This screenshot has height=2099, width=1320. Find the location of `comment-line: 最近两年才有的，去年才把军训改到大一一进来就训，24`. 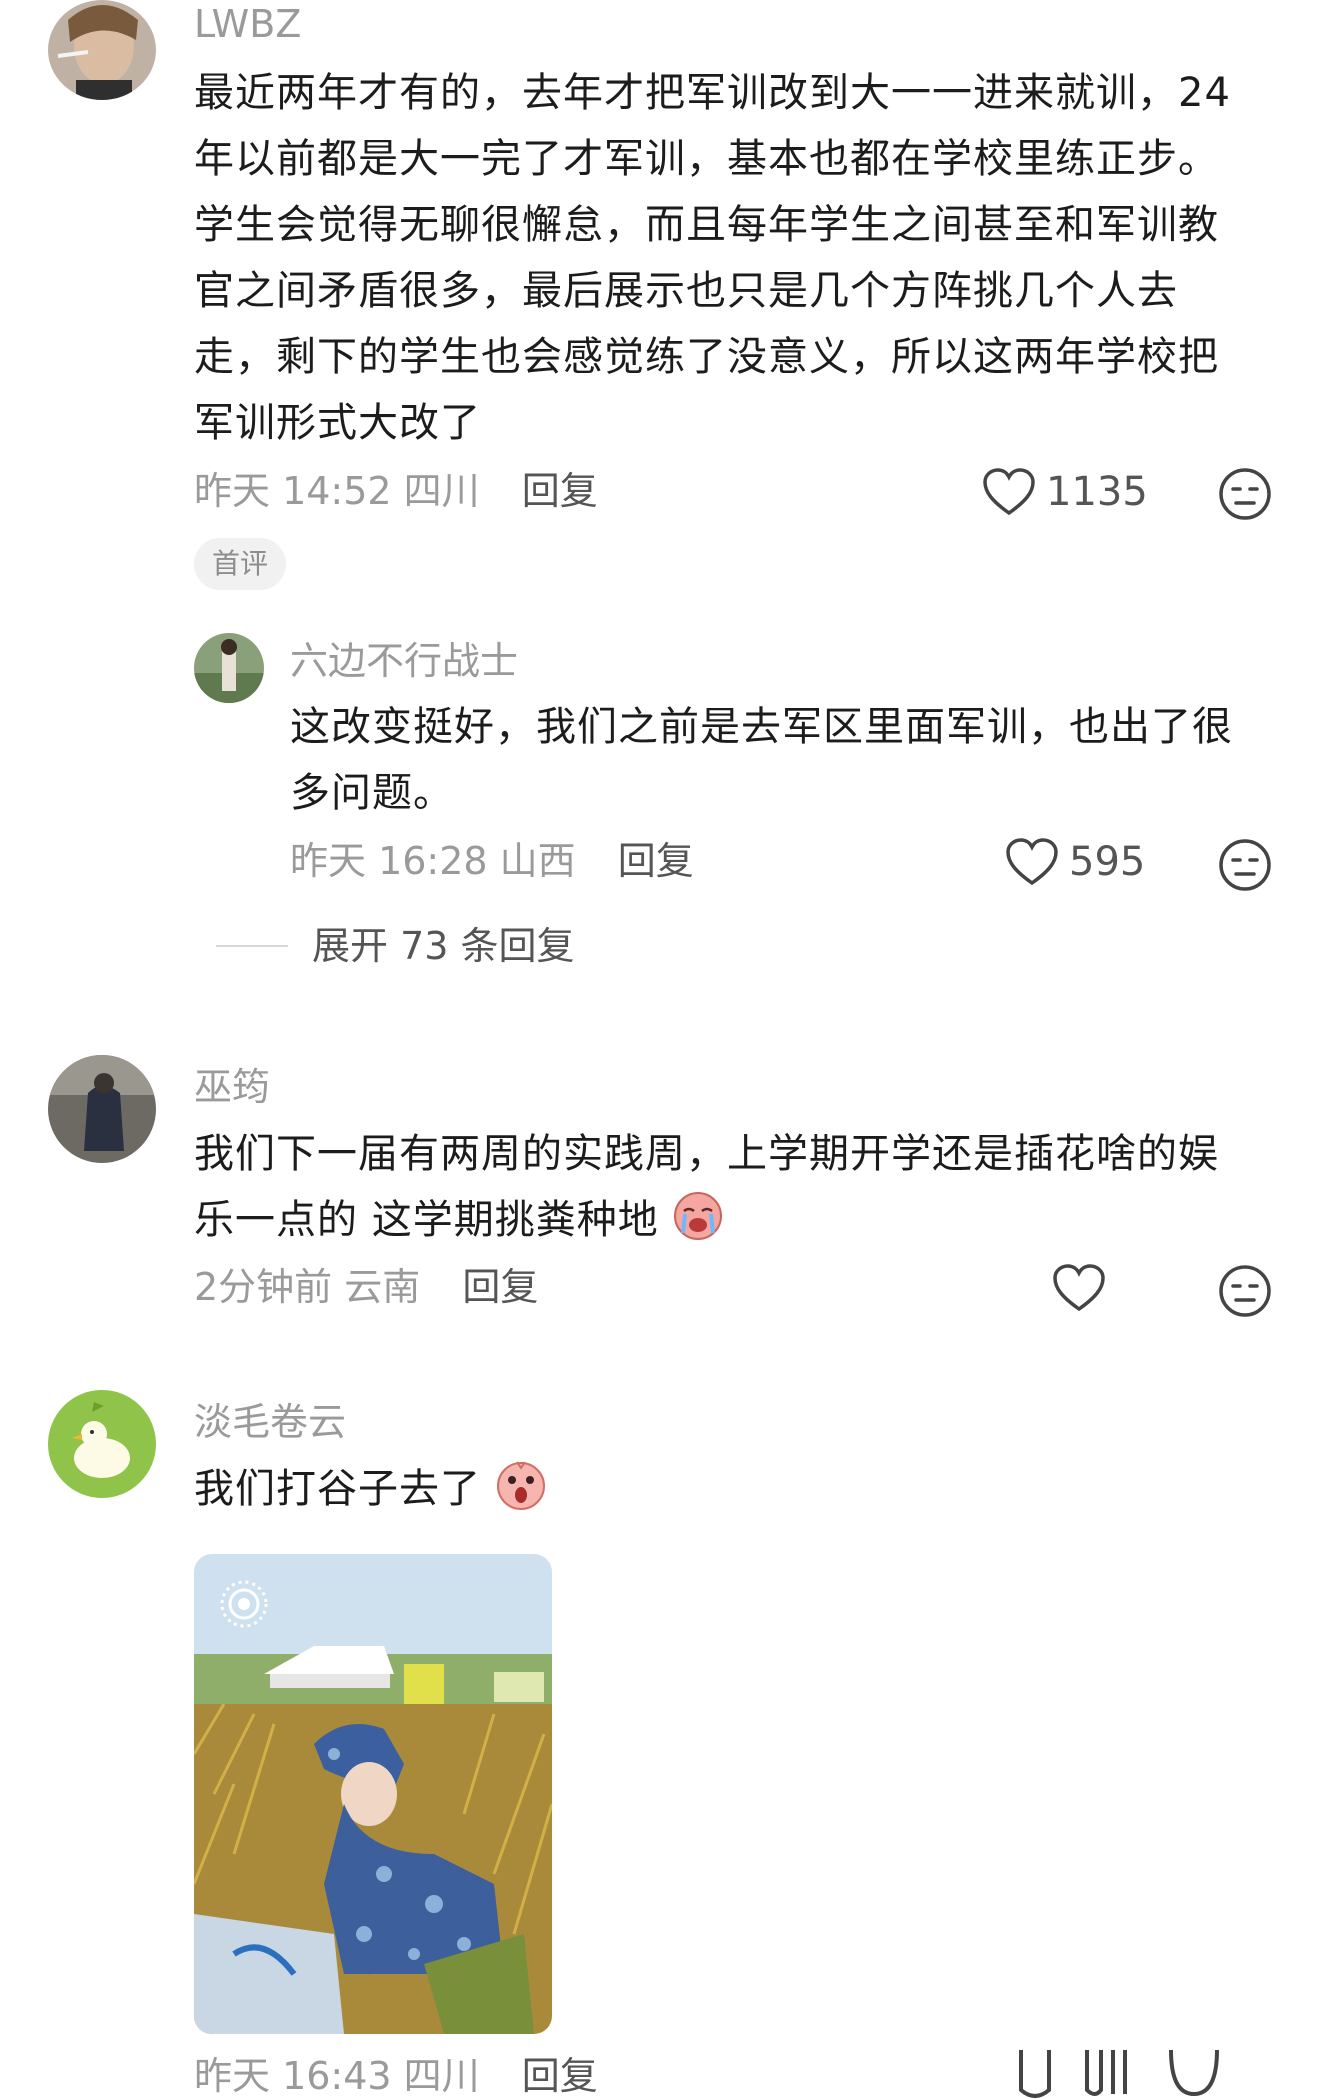

comment-line: 最近两年才有的，去年才把军训改到大一一进来就训，24 is located at coordinates (712, 93).